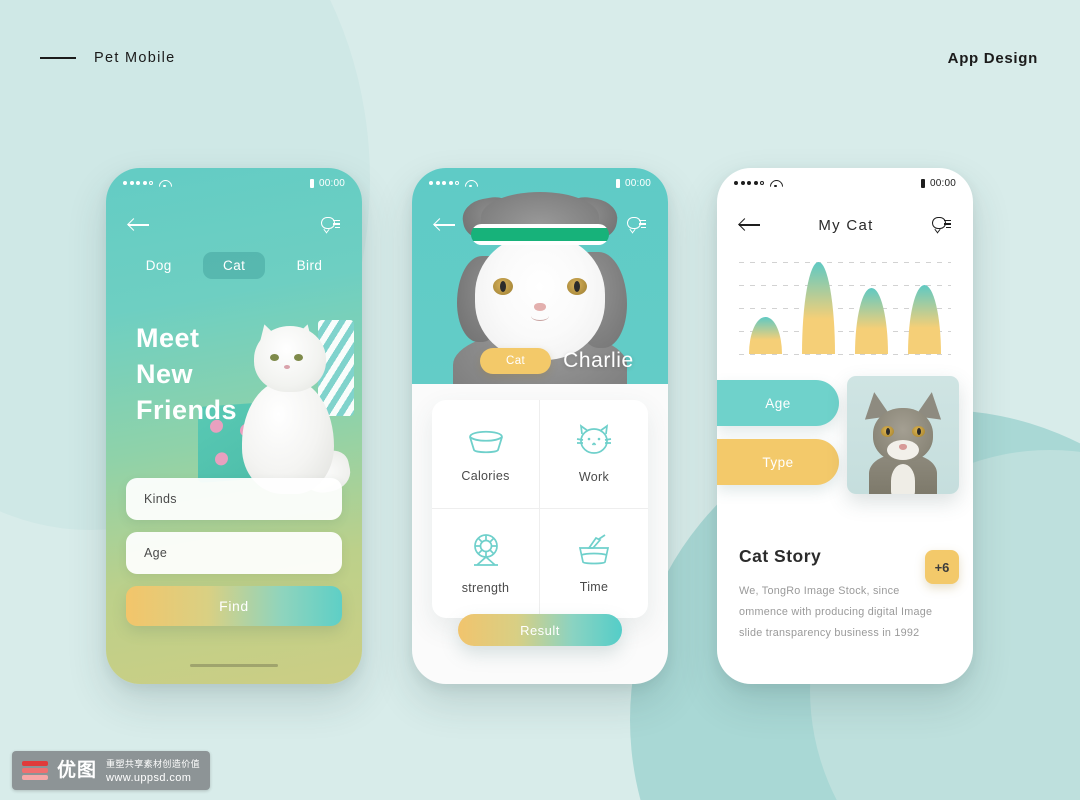 The image size is (1080, 800). What do you see at coordinates (540, 630) in the screenshot?
I see `result-button: Result` at bounding box center [540, 630].